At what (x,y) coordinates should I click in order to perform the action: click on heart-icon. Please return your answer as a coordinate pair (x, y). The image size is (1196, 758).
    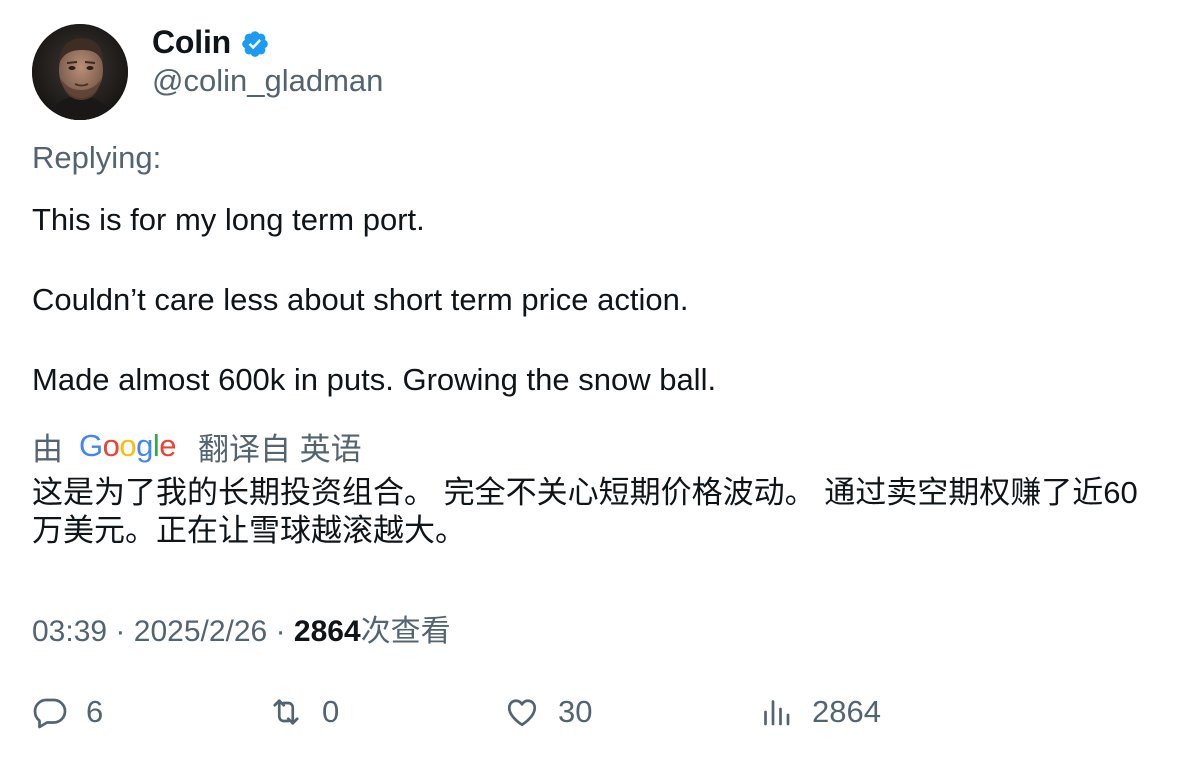
    Looking at the image, I should click on (522, 712).